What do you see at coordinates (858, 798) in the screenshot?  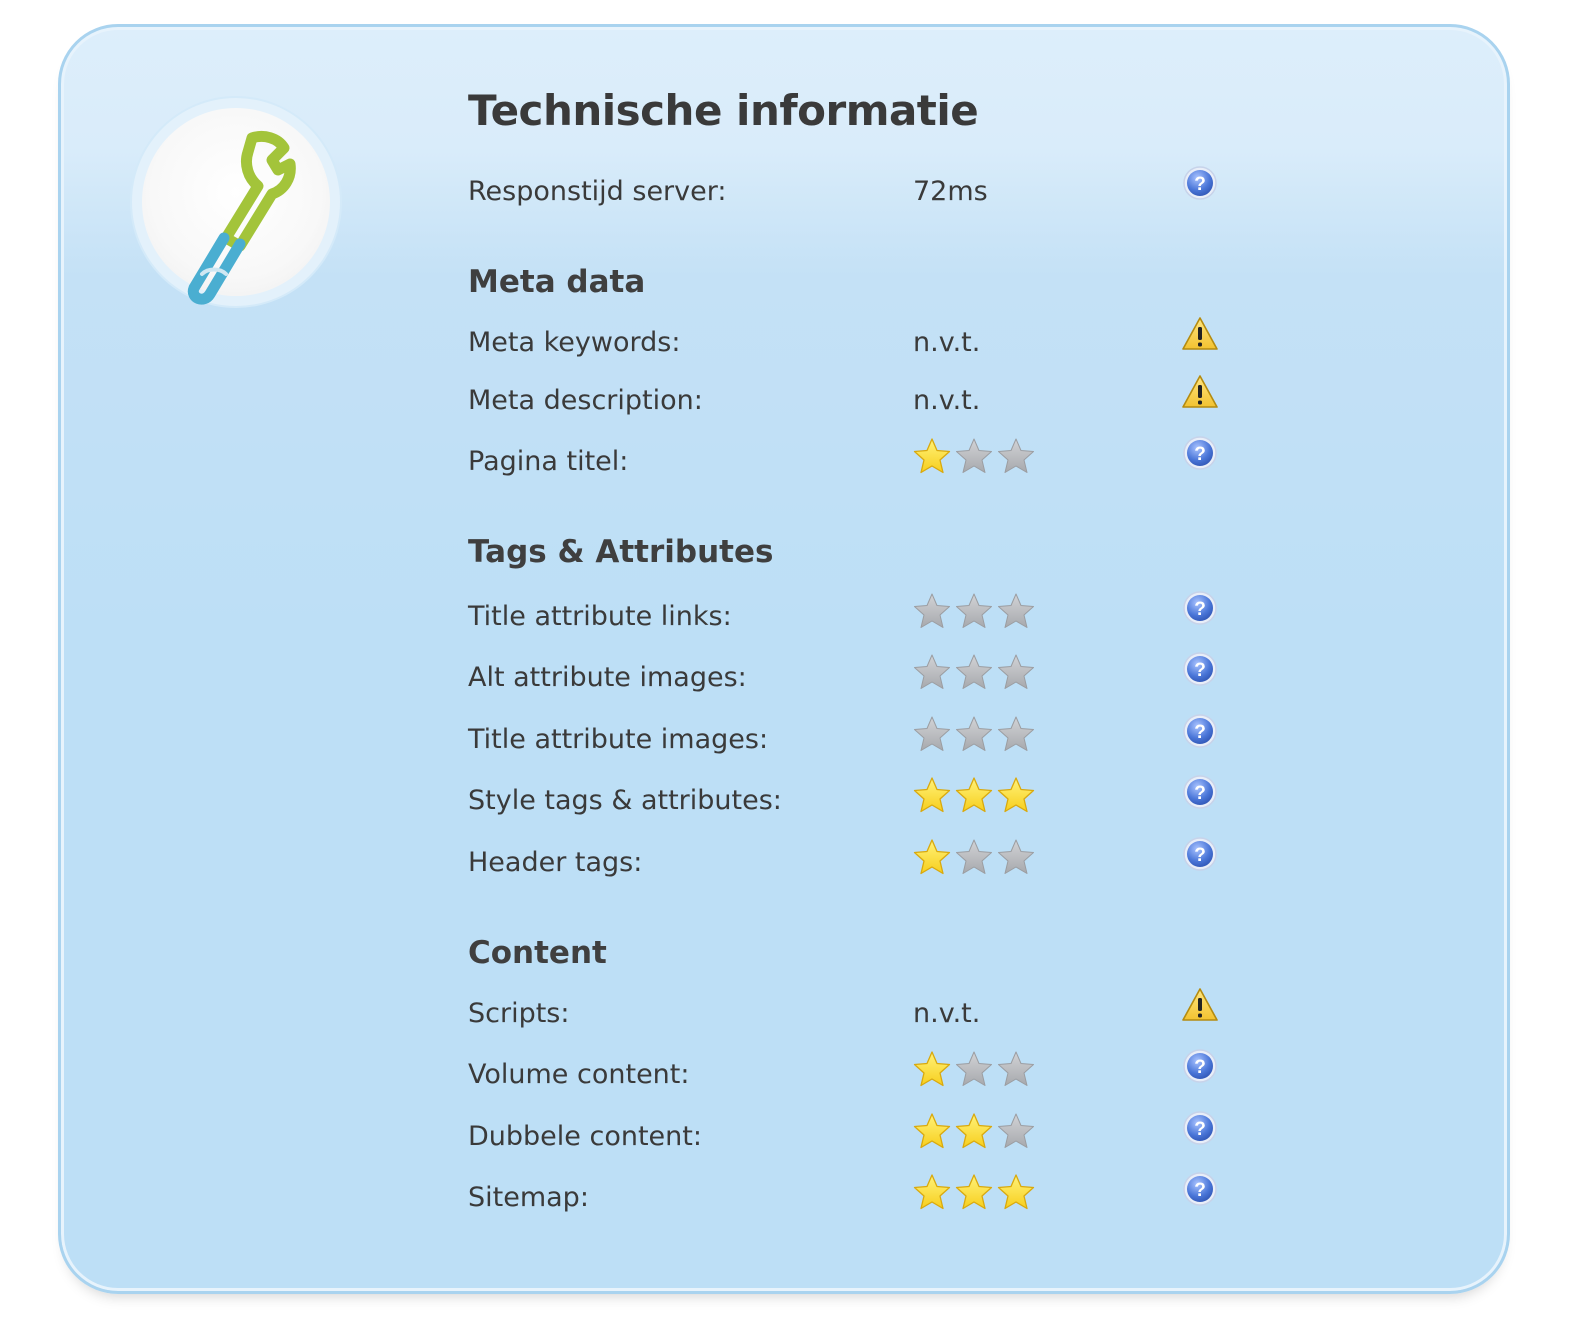 I see `row-style-tags-attributes: Style tags & attributes: ?` at bounding box center [858, 798].